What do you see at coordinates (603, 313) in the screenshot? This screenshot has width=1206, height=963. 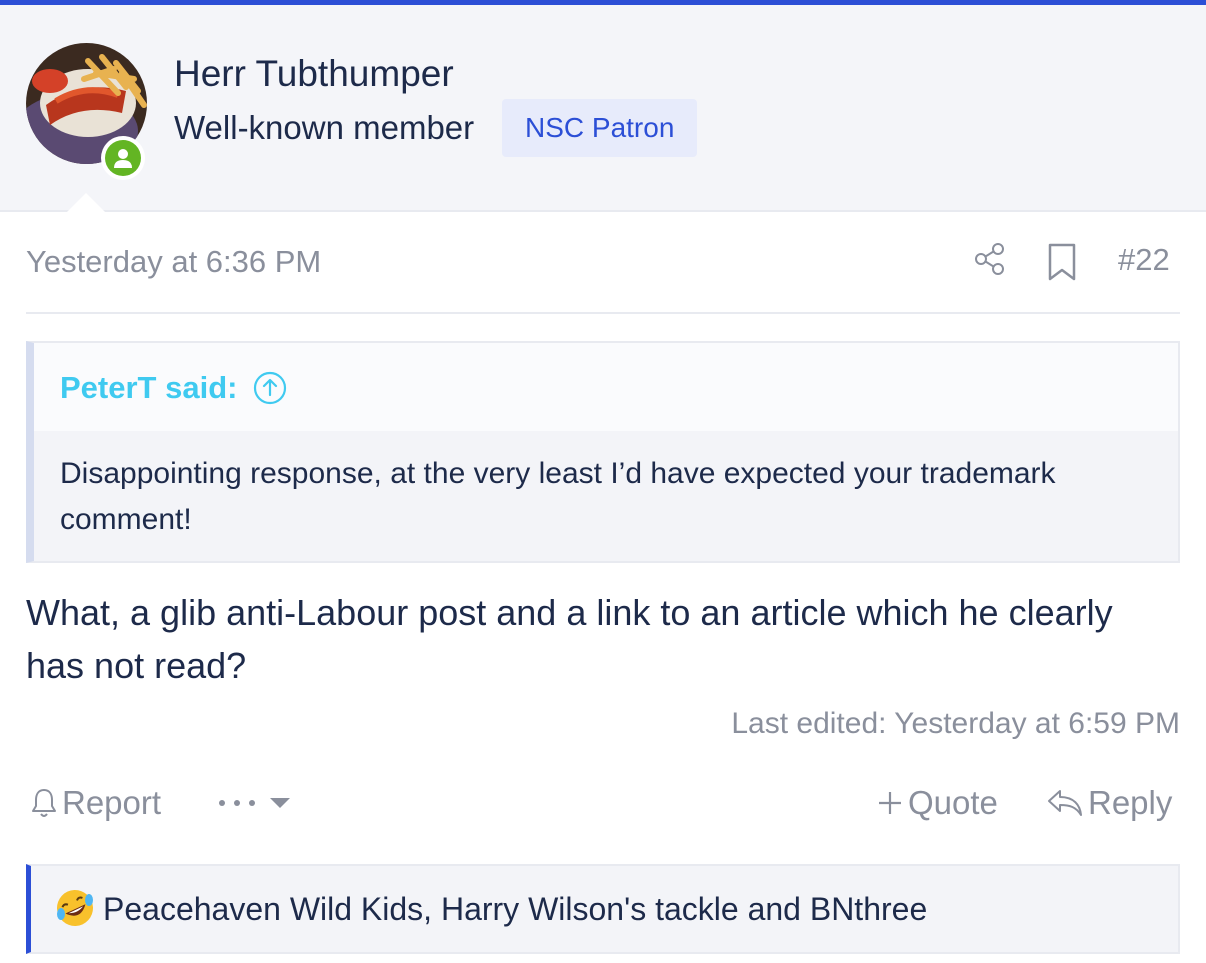 I see `header-divider` at bounding box center [603, 313].